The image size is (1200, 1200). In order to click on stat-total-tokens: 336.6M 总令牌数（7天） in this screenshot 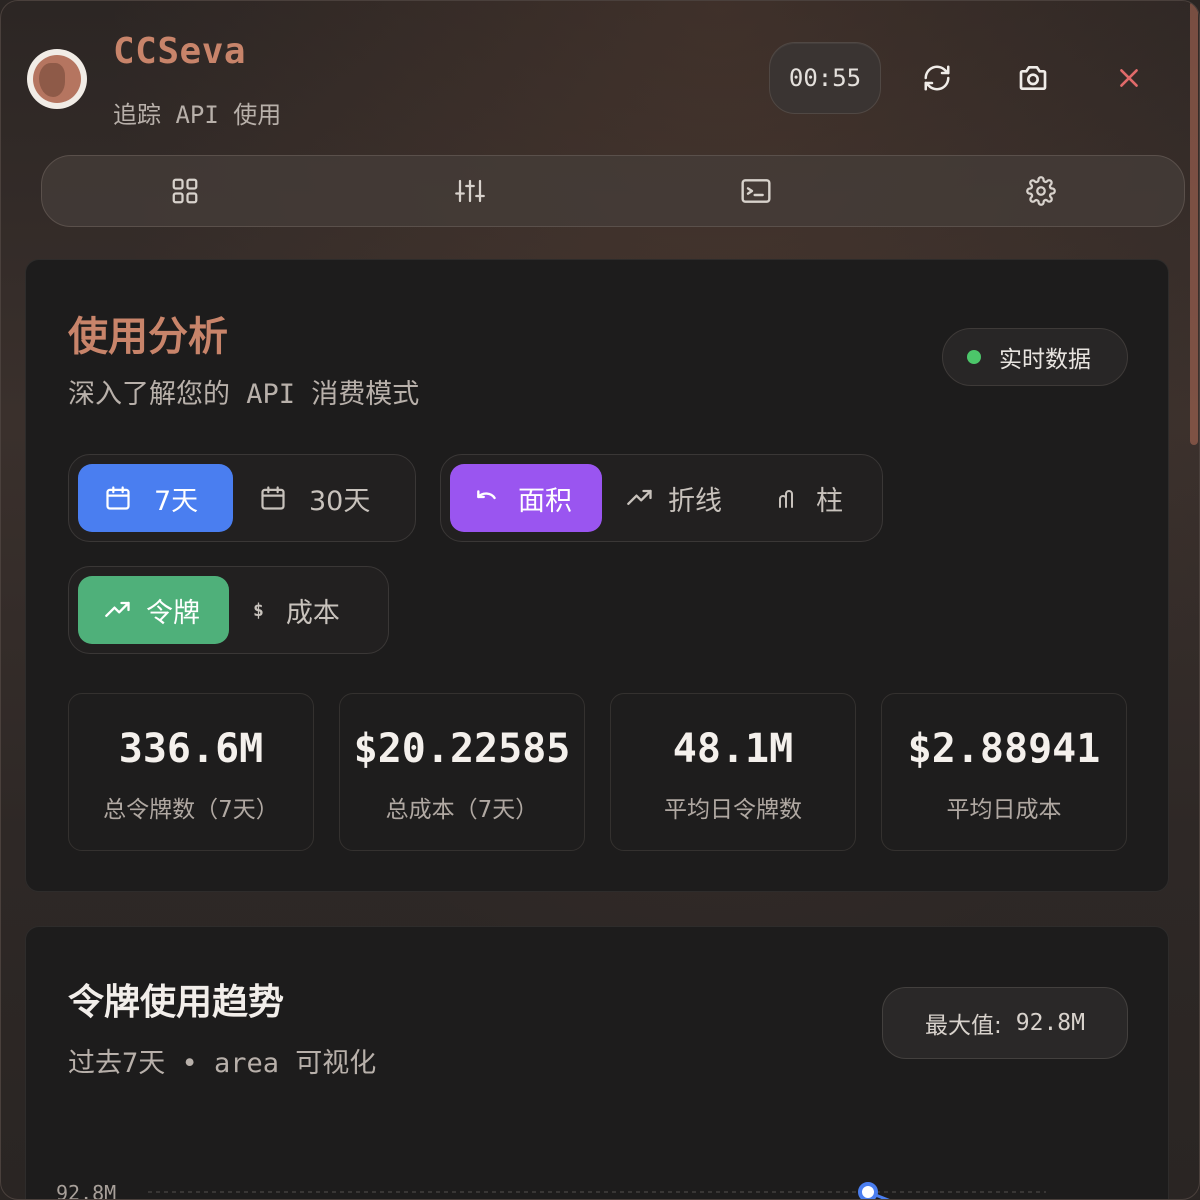, I will do `click(191, 772)`.